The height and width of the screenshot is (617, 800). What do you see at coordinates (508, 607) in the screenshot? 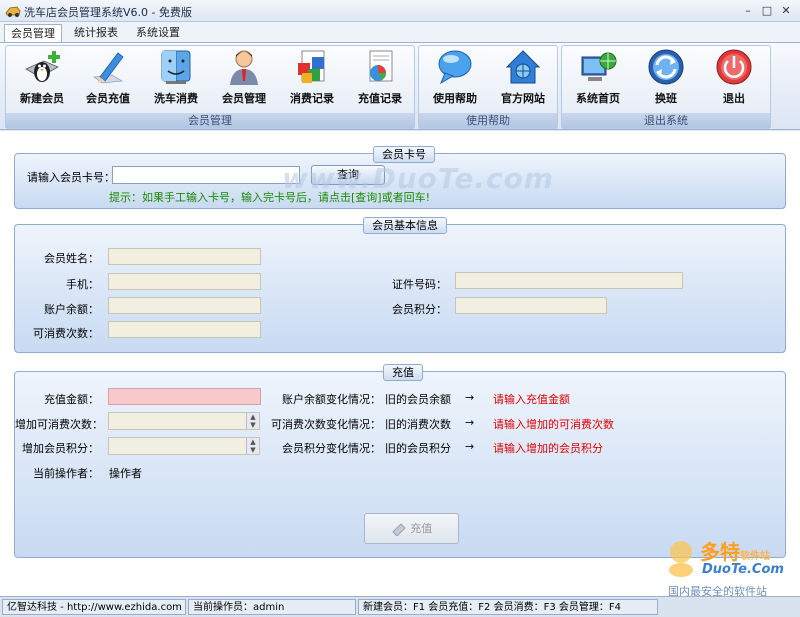
I see `status-shortcuts: 新建会员：F1 会员充值：F2 会员消费：F3 会员管理：F4` at bounding box center [508, 607].